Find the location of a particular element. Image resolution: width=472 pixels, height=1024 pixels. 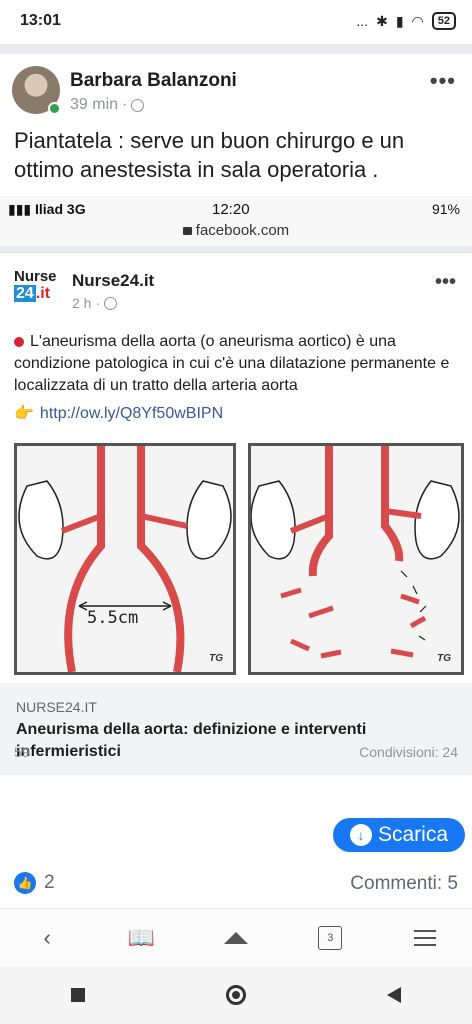

home-icon is located at coordinates (235, 937).